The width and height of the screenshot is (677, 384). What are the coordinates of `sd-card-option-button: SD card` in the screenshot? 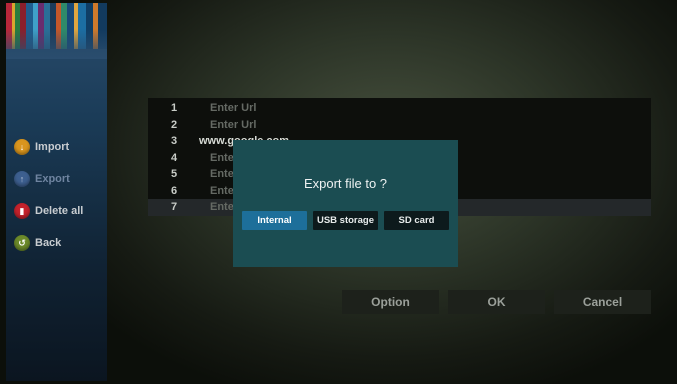 It's located at (416, 220).